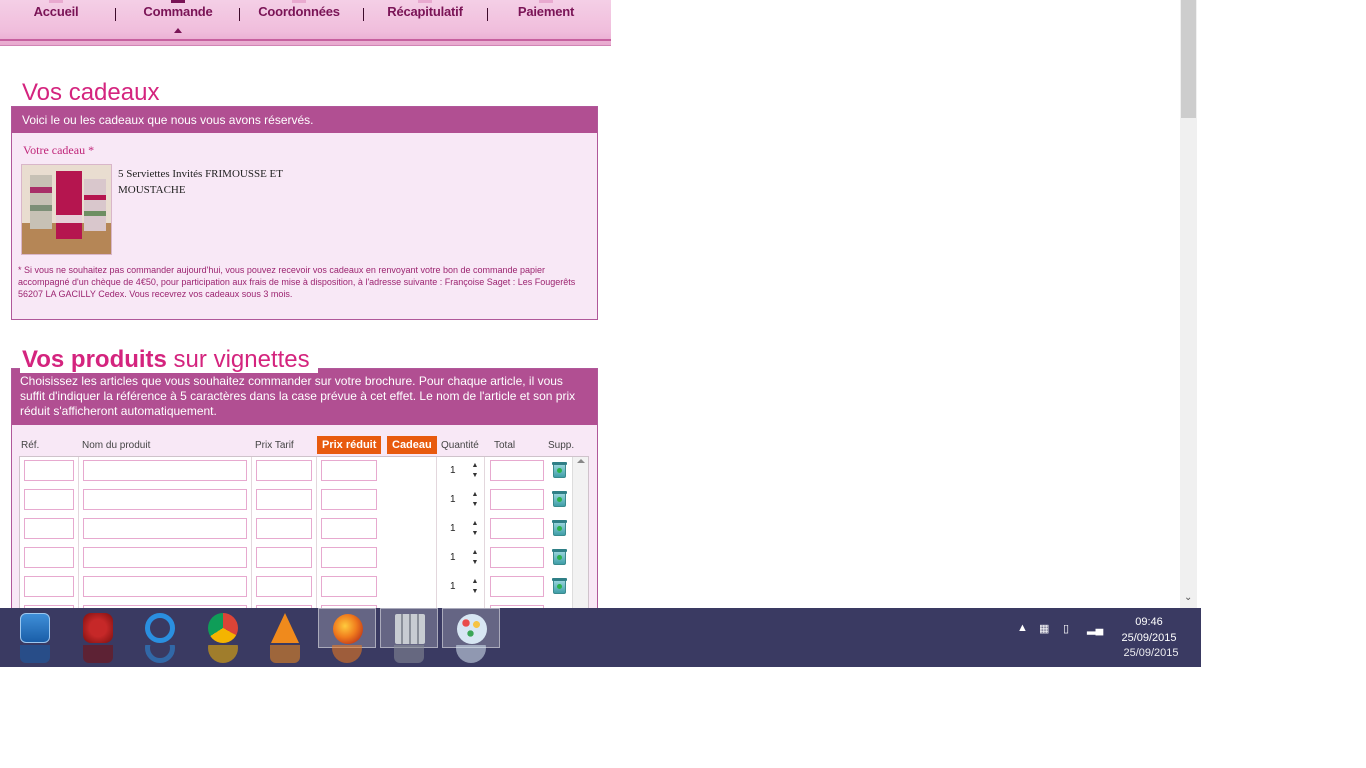 The image size is (1366, 768). What do you see at coordinates (299, 9) in the screenshot?
I see `step-coordonnees: Coordonnées` at bounding box center [299, 9].